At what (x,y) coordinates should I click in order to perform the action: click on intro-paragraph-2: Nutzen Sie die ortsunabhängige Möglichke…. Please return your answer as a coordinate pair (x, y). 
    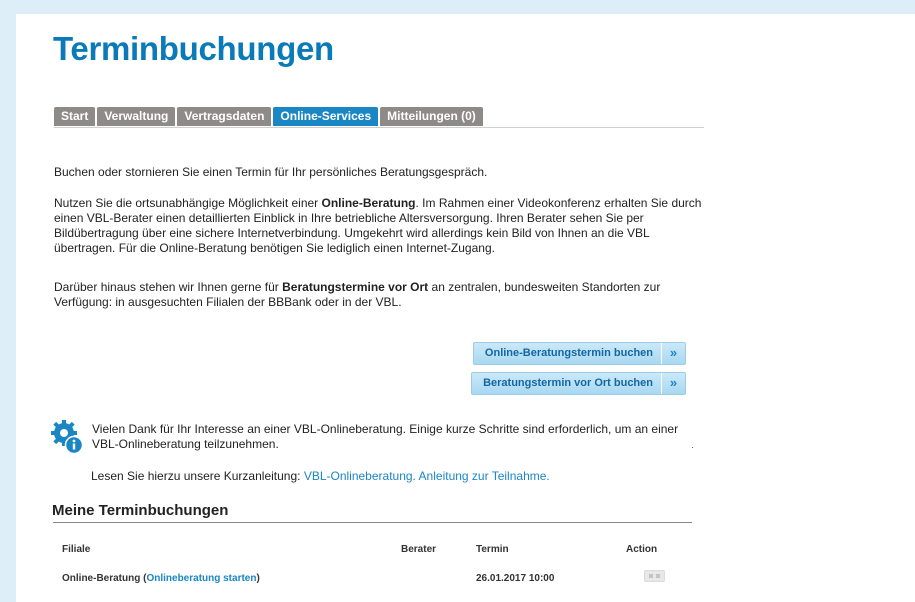
    Looking at the image, I should click on (381, 226).